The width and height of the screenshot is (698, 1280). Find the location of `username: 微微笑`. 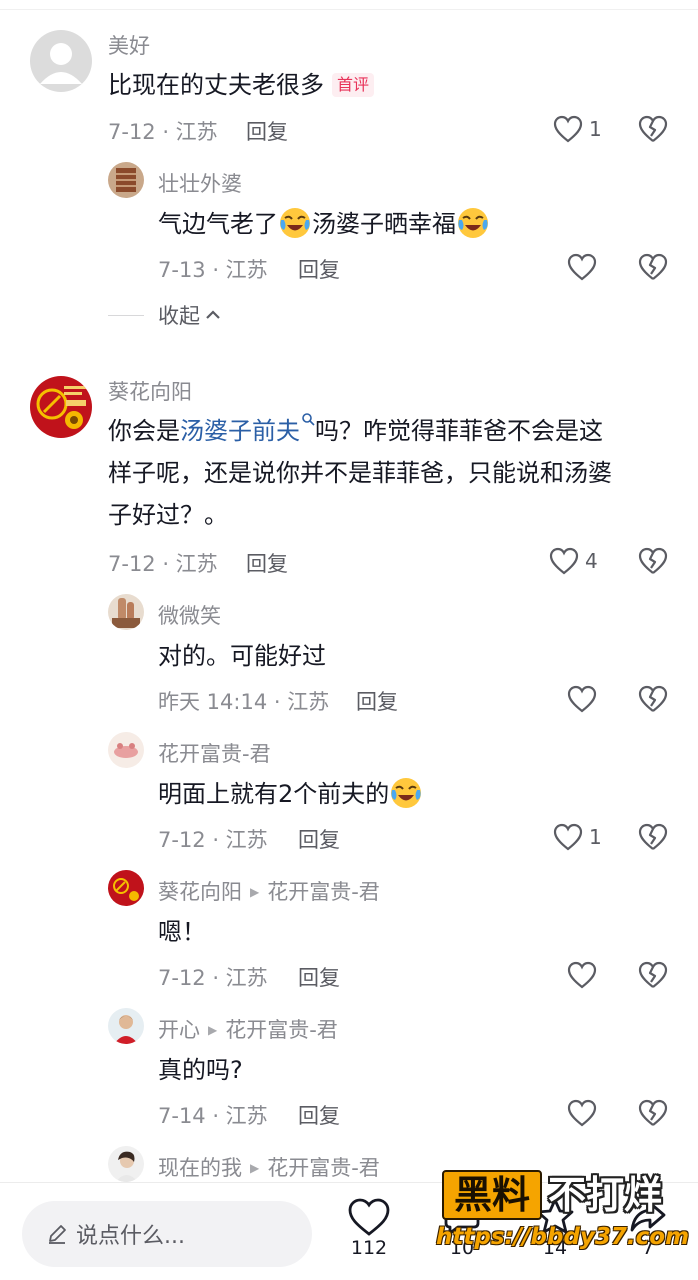

username: 微微笑 is located at coordinates (189, 615).